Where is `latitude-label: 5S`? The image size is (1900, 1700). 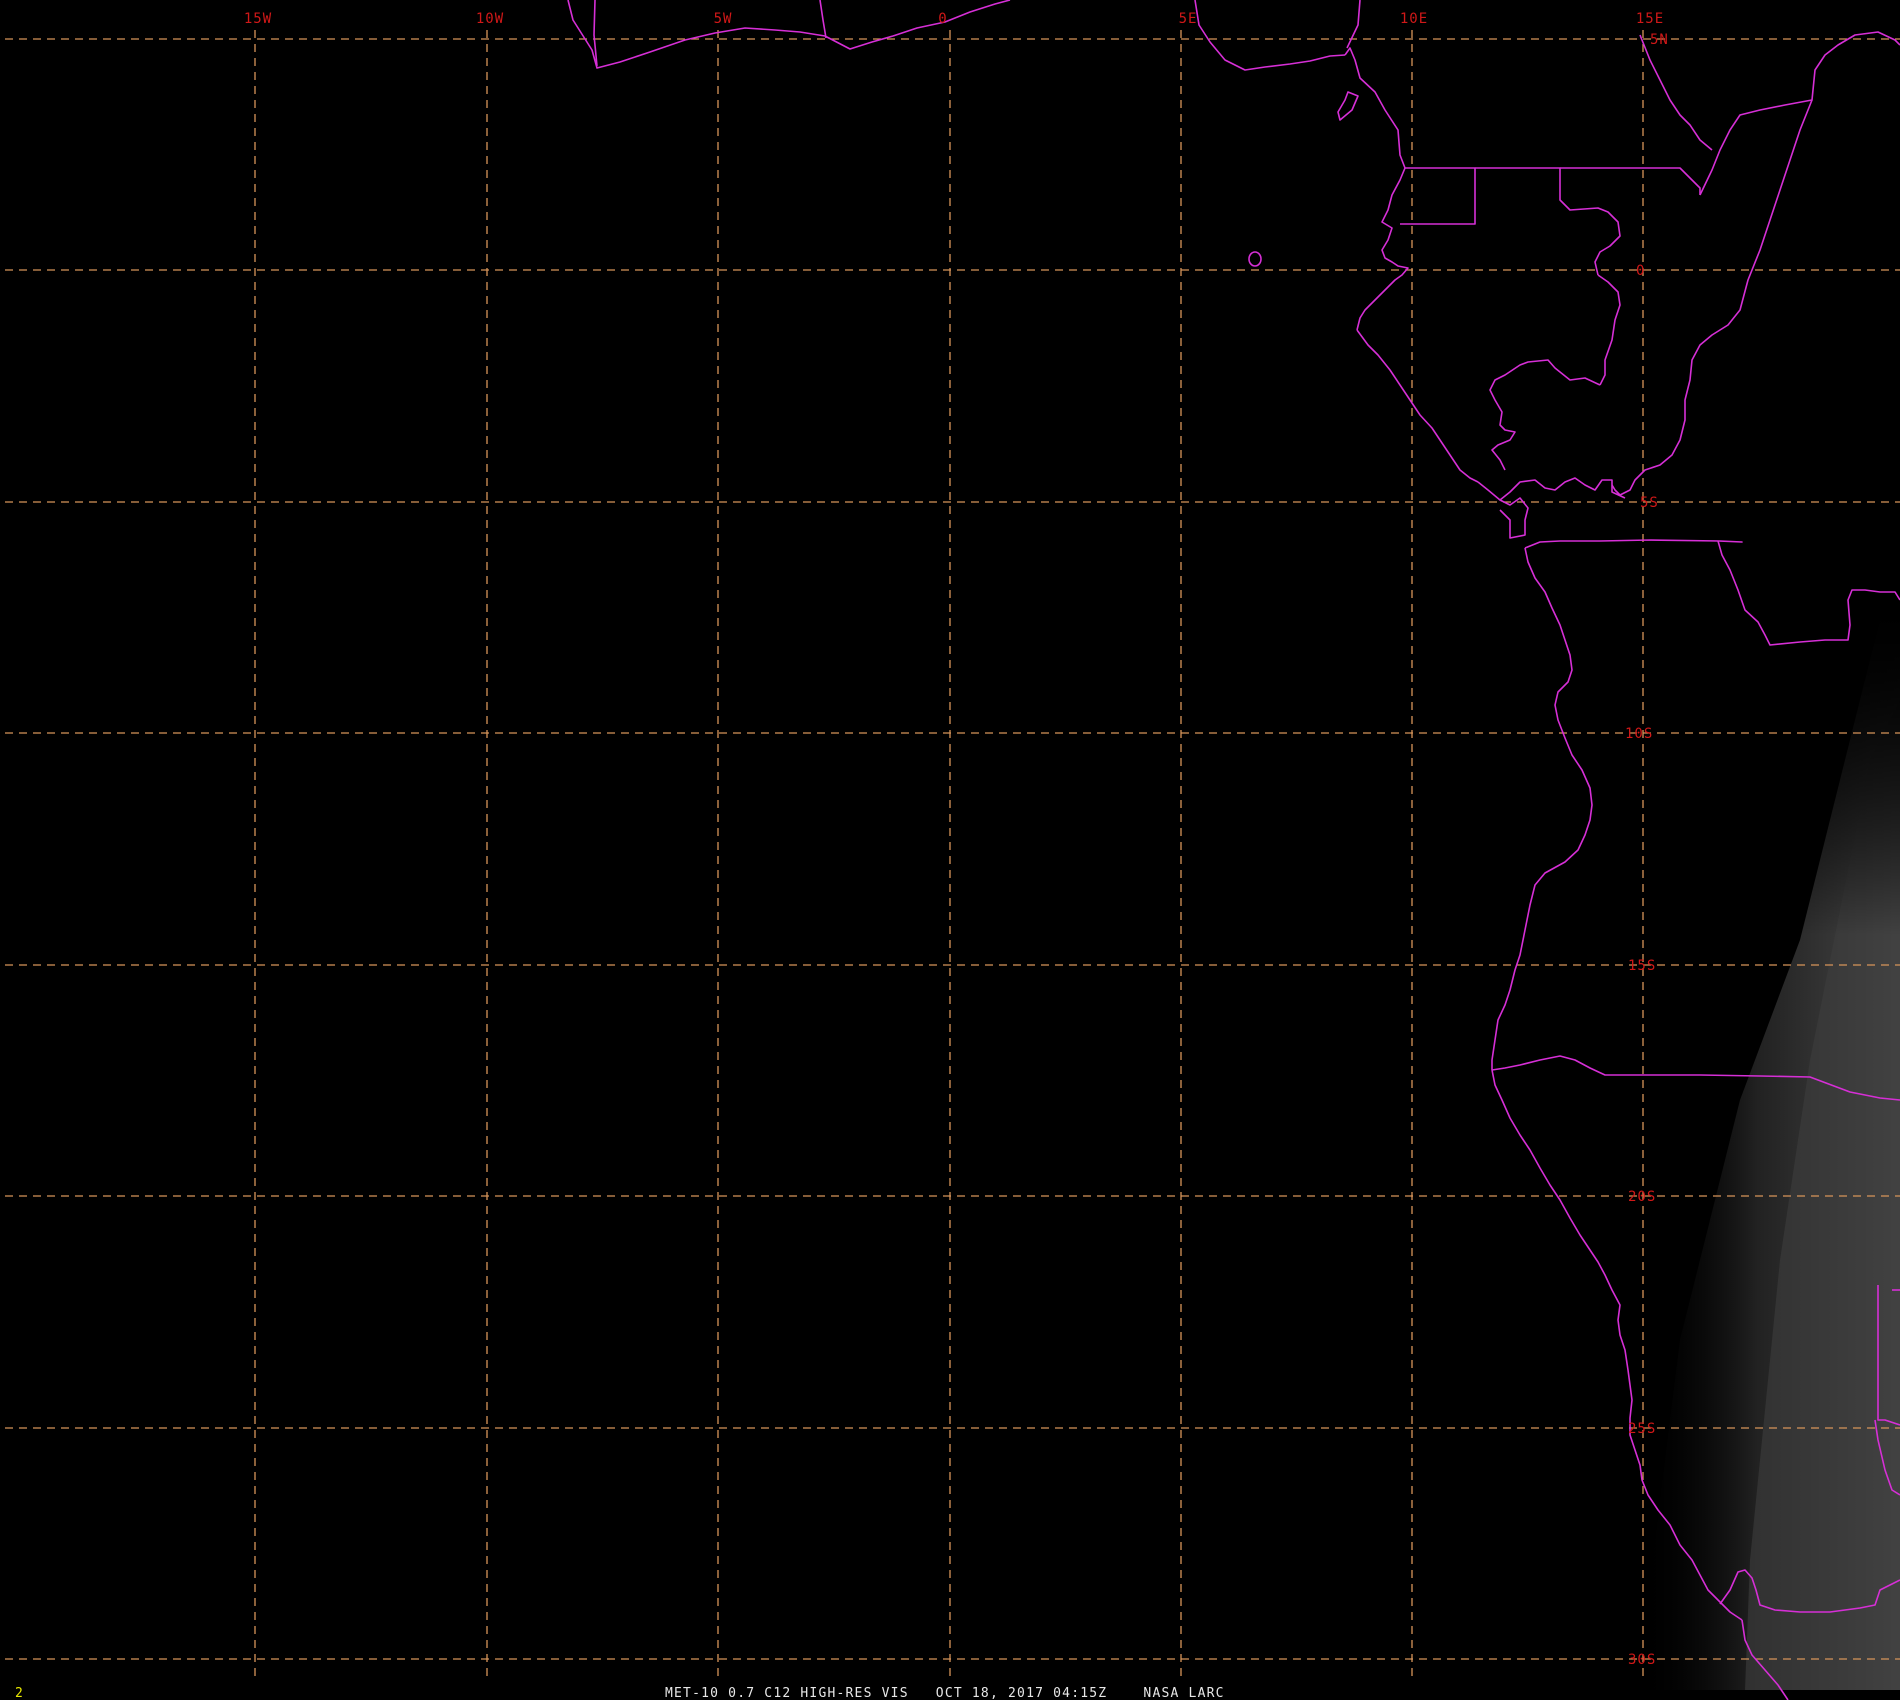
latitude-label: 5S is located at coordinates (1649, 503).